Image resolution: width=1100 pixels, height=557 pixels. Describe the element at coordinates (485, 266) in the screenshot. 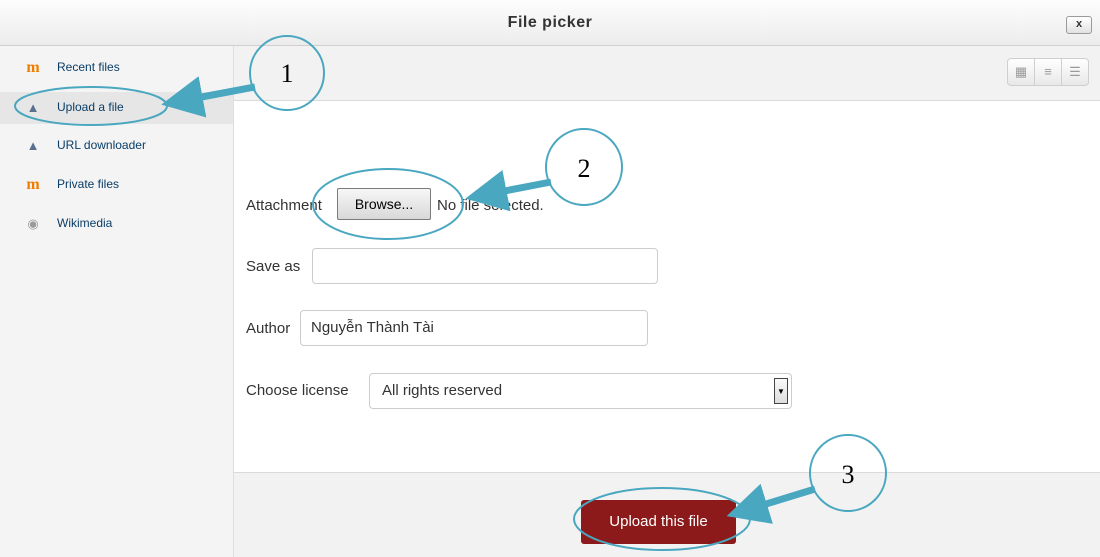

I see `save-as-input` at that location.